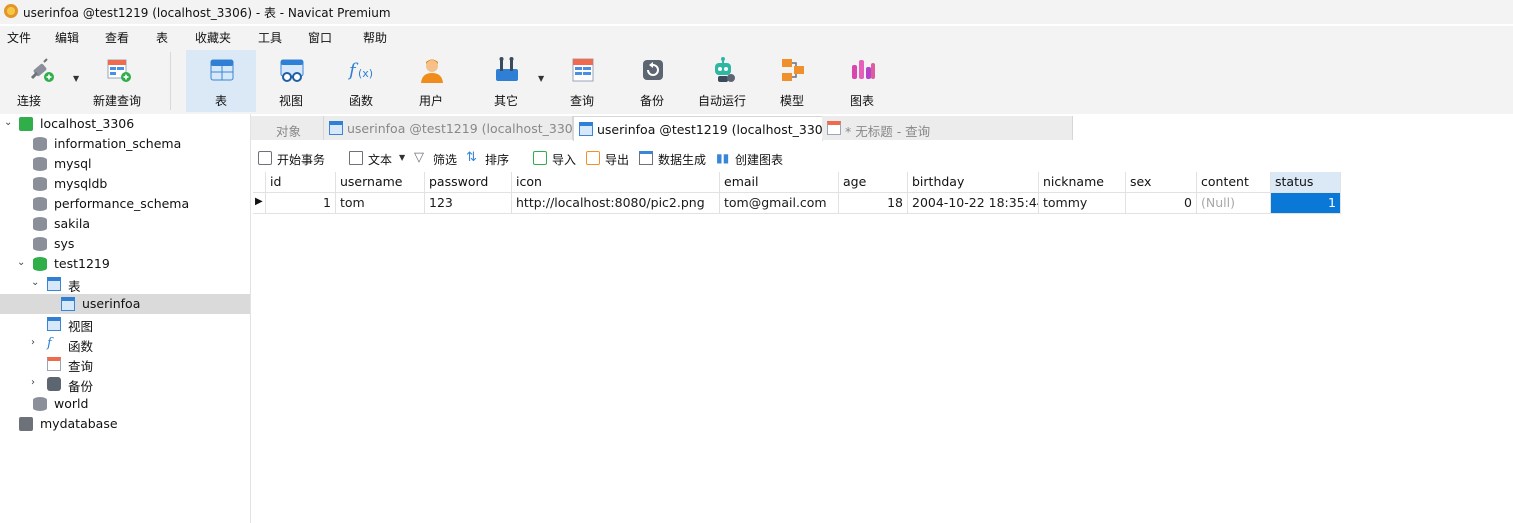 The image size is (1513, 523). I want to click on cell-username: tom, so click(380, 203).